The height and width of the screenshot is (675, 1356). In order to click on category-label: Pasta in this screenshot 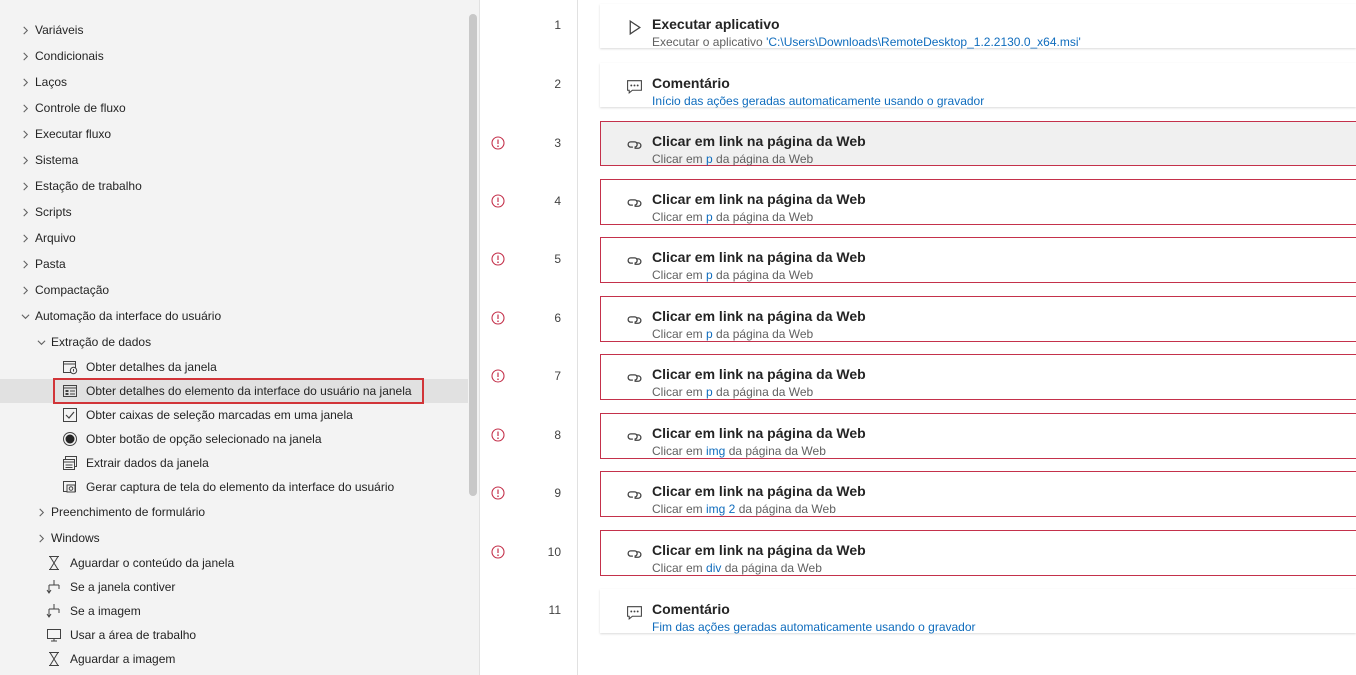, I will do `click(50, 264)`.